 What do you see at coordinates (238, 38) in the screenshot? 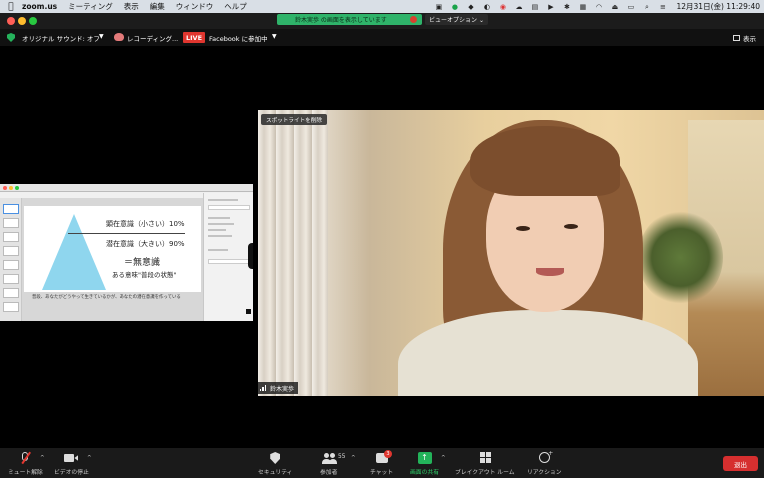
I see `live-stream-label: Facebook に参加中` at bounding box center [238, 38].